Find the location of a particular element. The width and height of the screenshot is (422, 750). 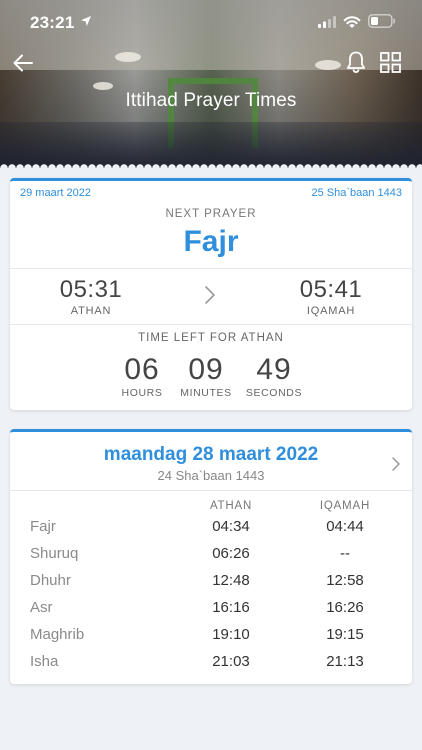

prayer-name: Isha is located at coordinates (44, 661).